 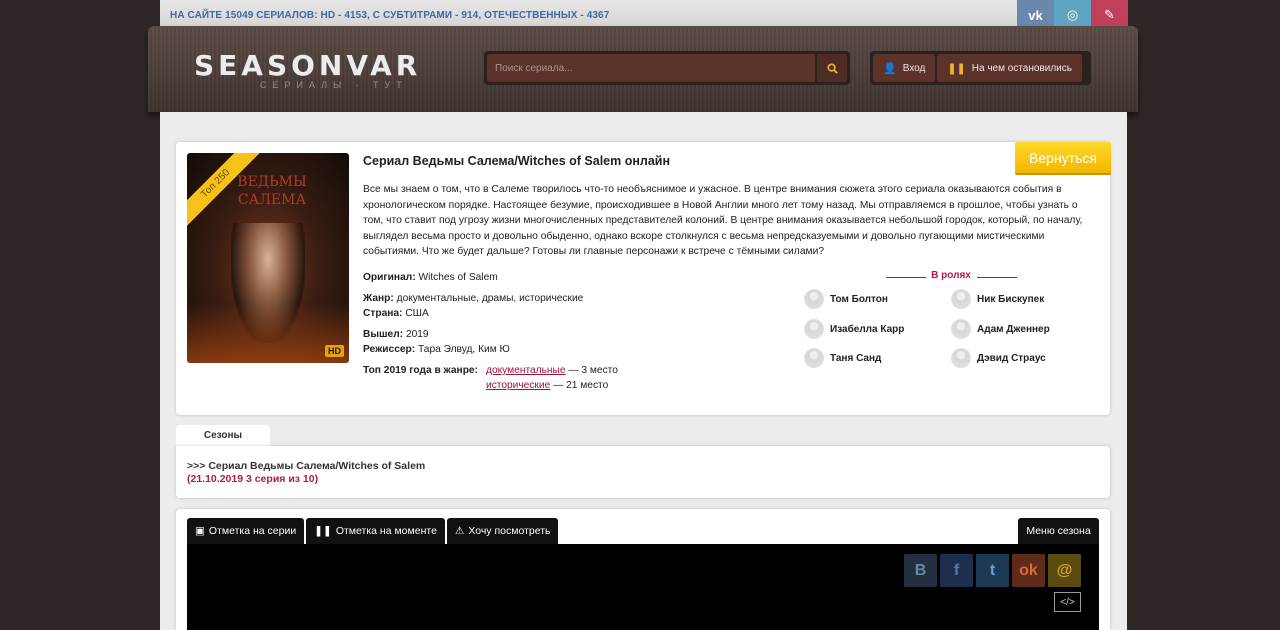 I want to click on actor-link: Ник Бискупек, so click(x=997, y=299).